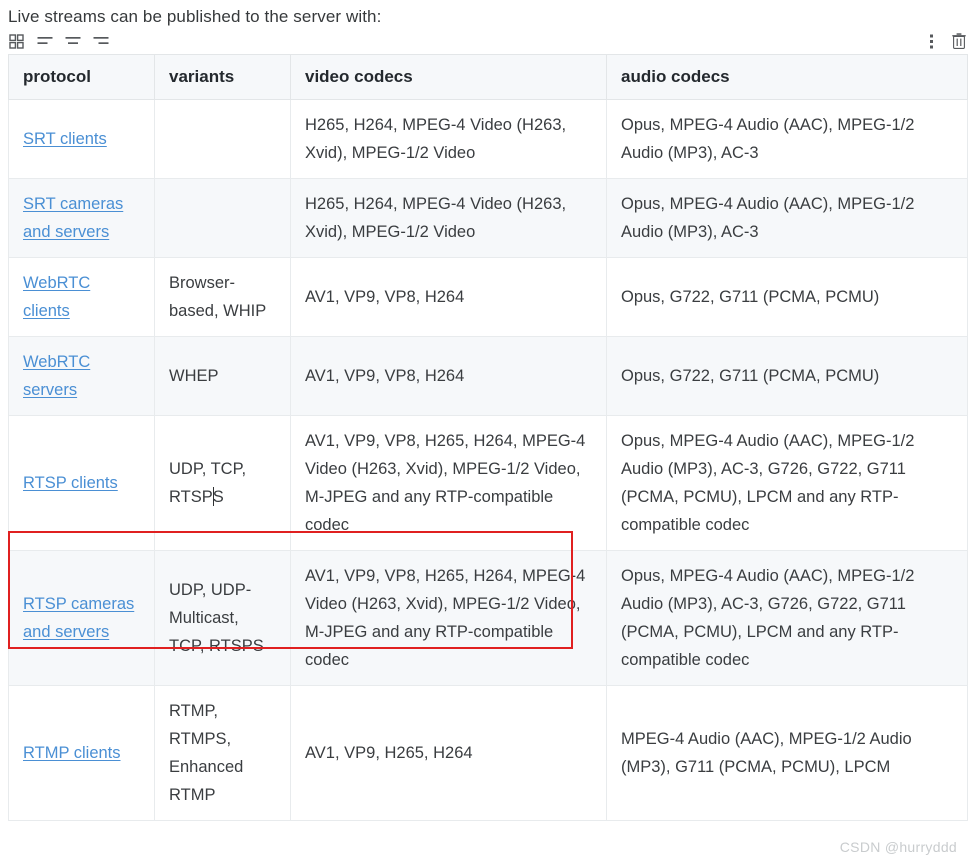 This screenshot has height=867, width=975. I want to click on cell-protocol: RTSP cameras and servers, so click(81, 618).